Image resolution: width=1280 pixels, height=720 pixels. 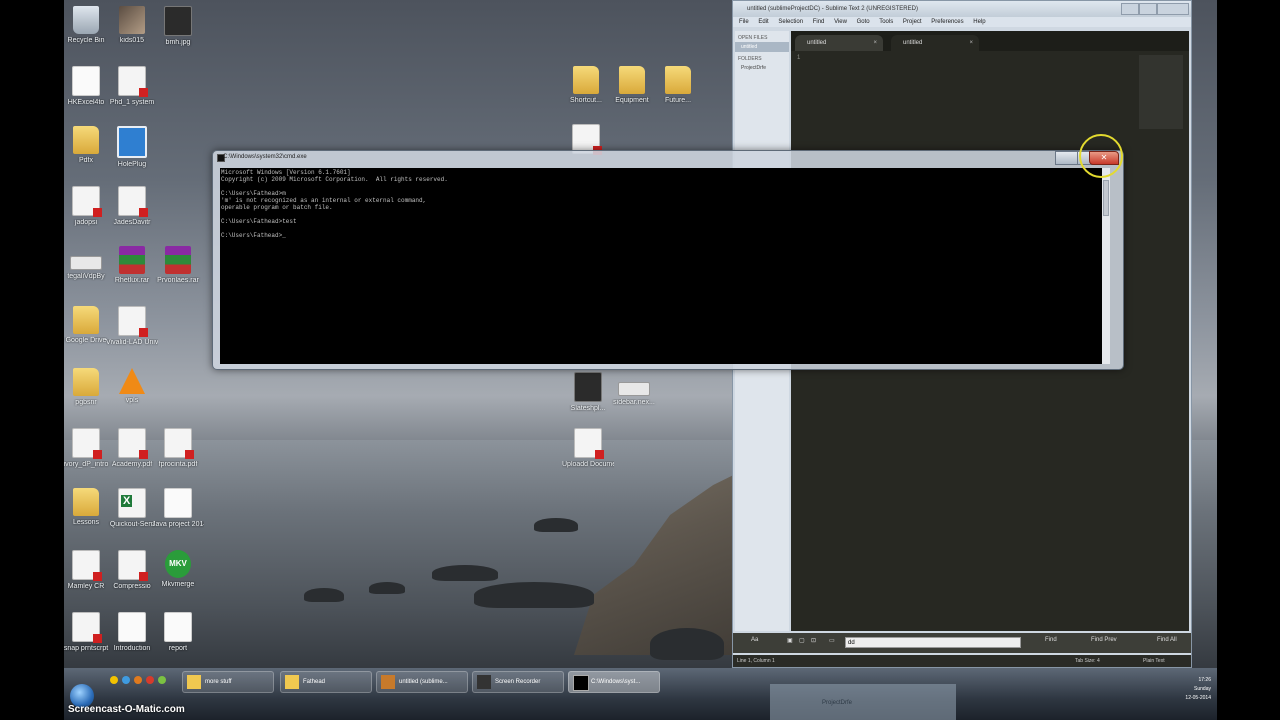 What do you see at coordinates (763, 22) in the screenshot?
I see `menu-edit: Edit` at bounding box center [763, 22].